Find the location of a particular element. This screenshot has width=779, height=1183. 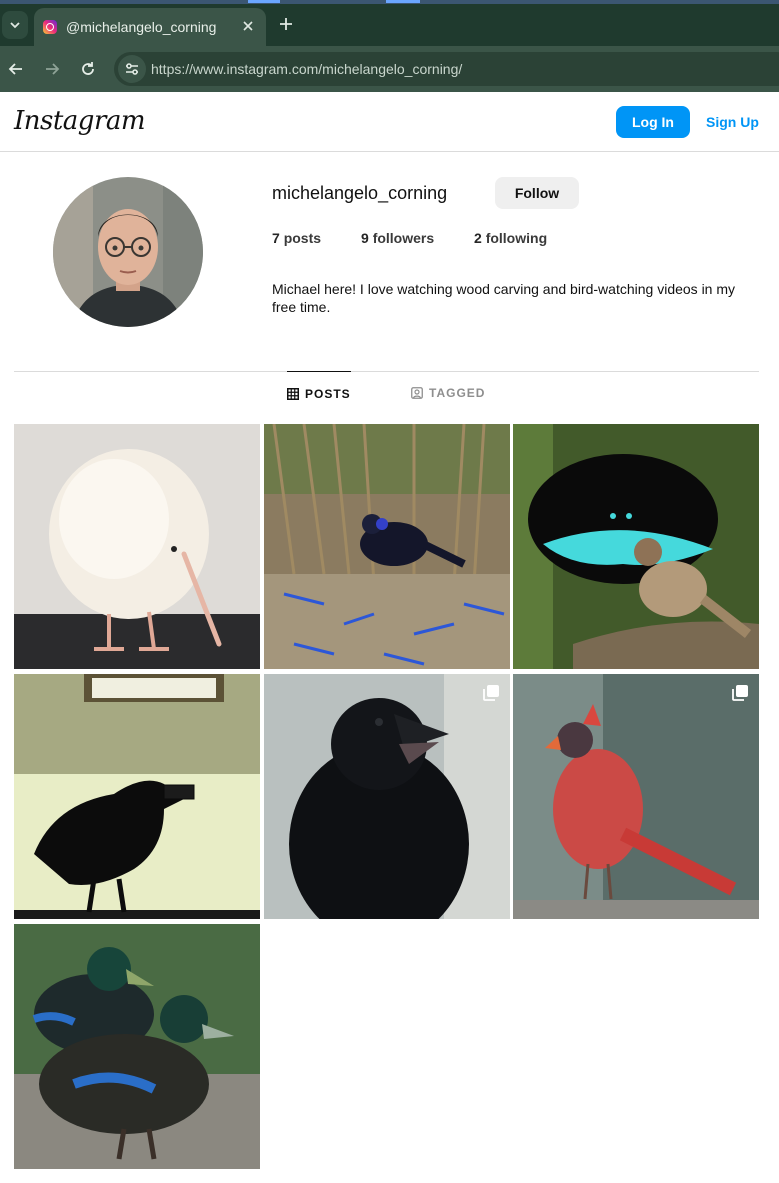

tab-list-button is located at coordinates (15, 25).